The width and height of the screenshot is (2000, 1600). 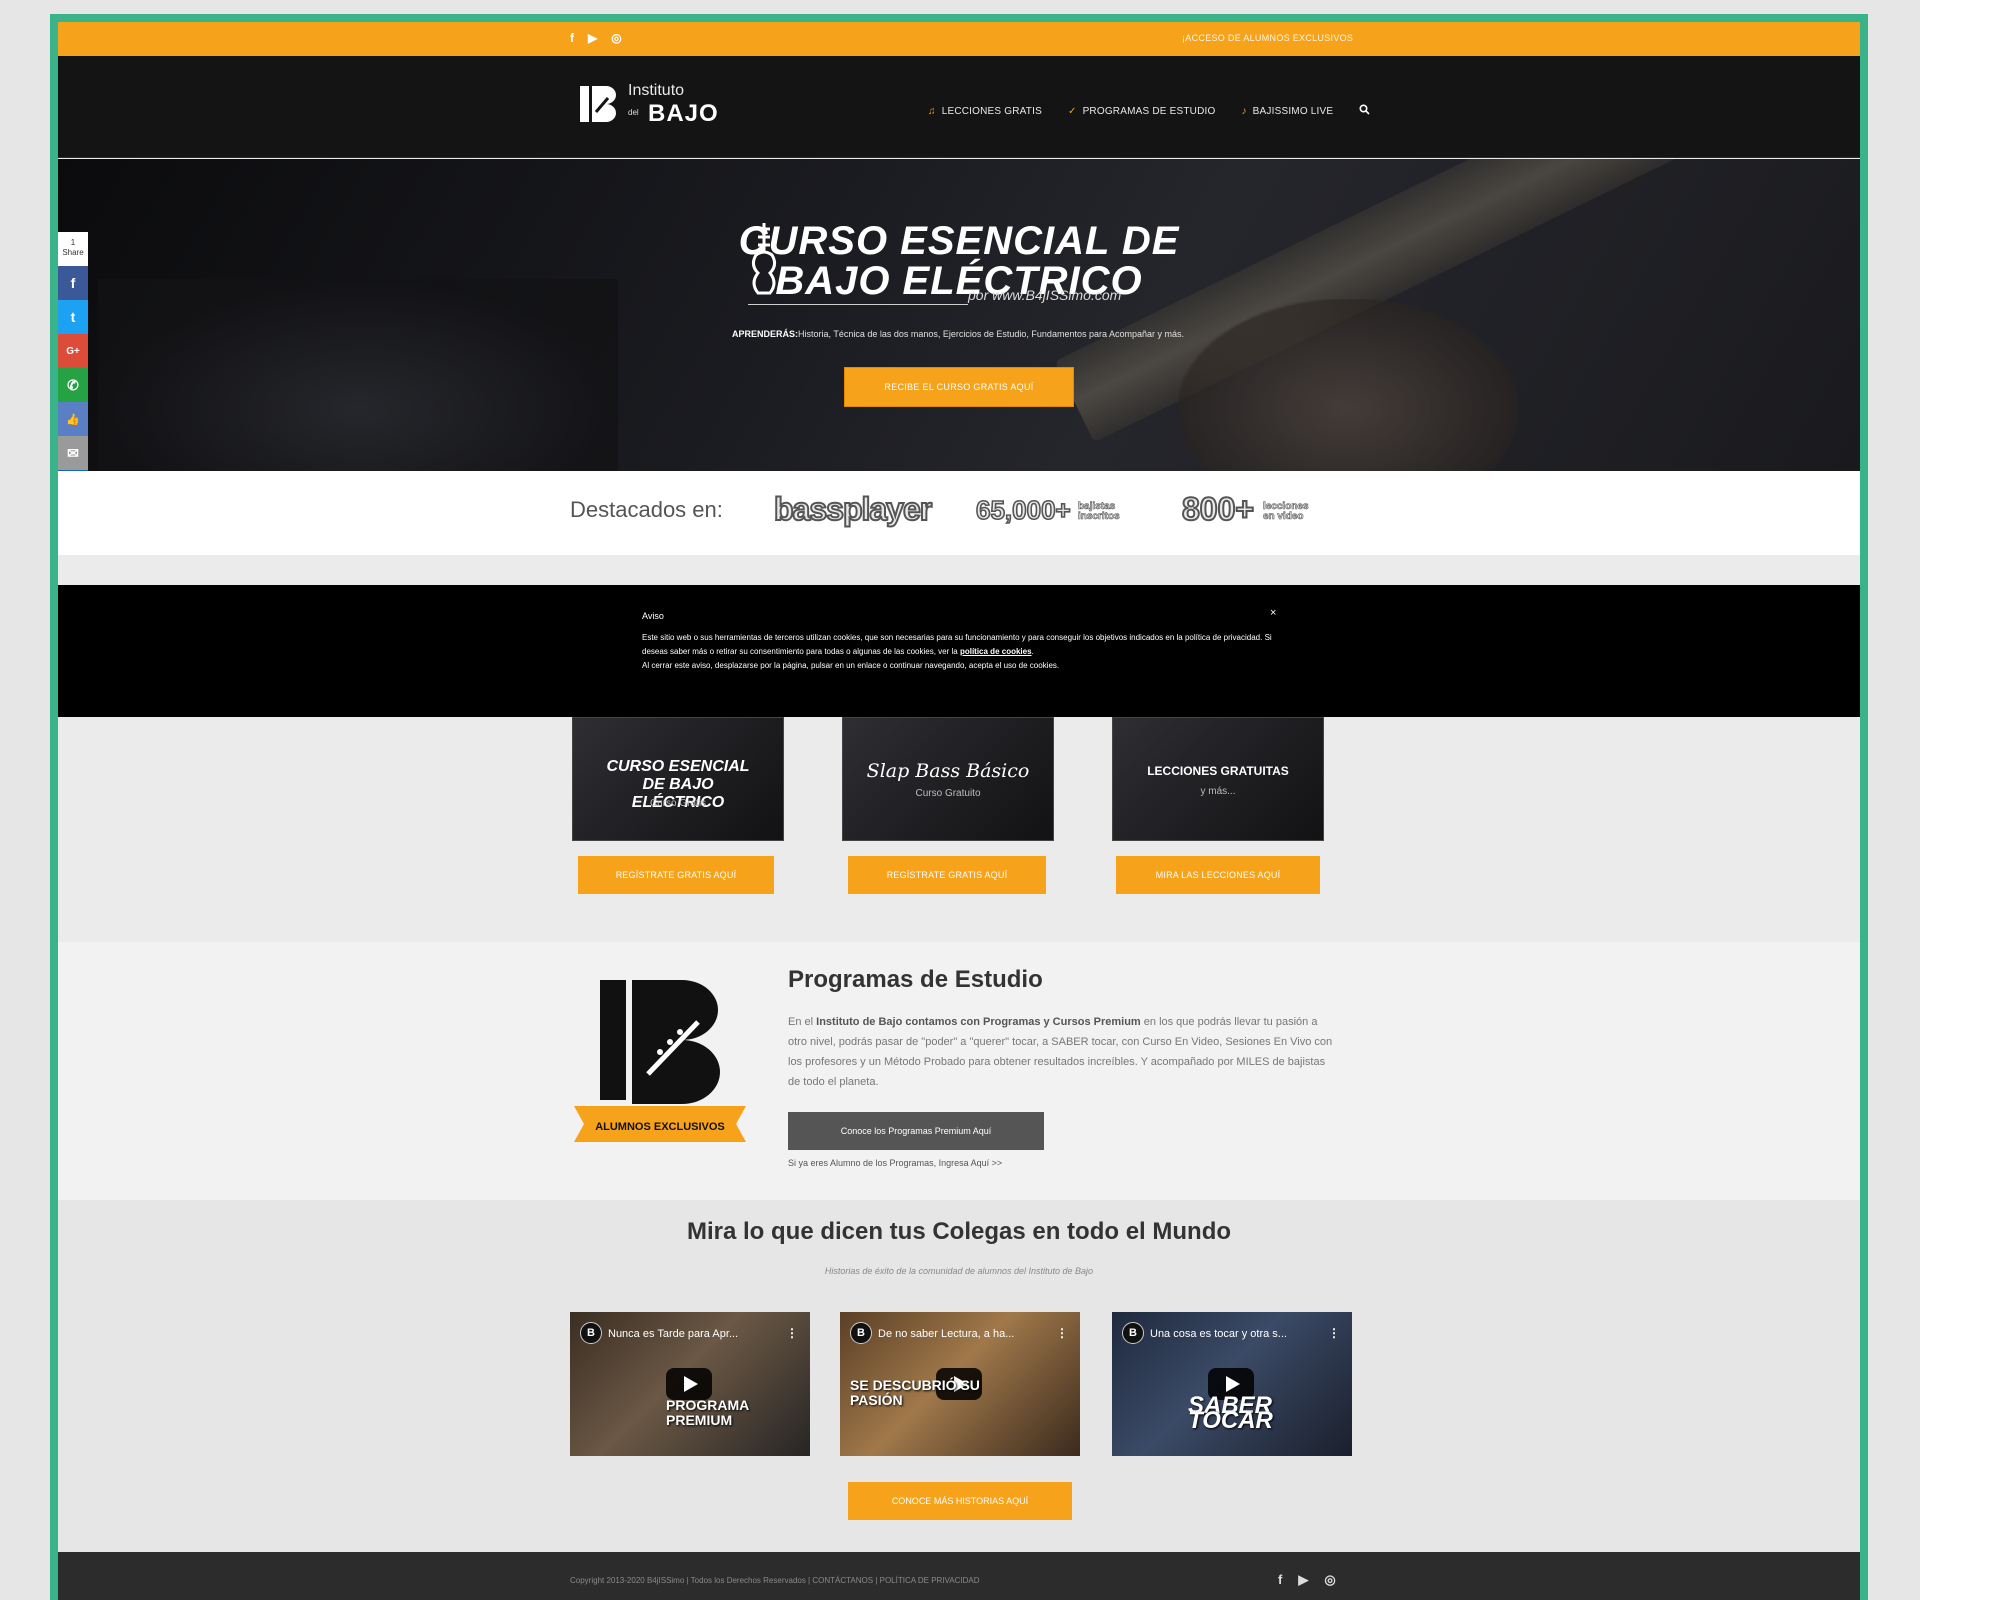 What do you see at coordinates (853, 509) in the screenshot?
I see `bassplayer-logo: bassplayer` at bounding box center [853, 509].